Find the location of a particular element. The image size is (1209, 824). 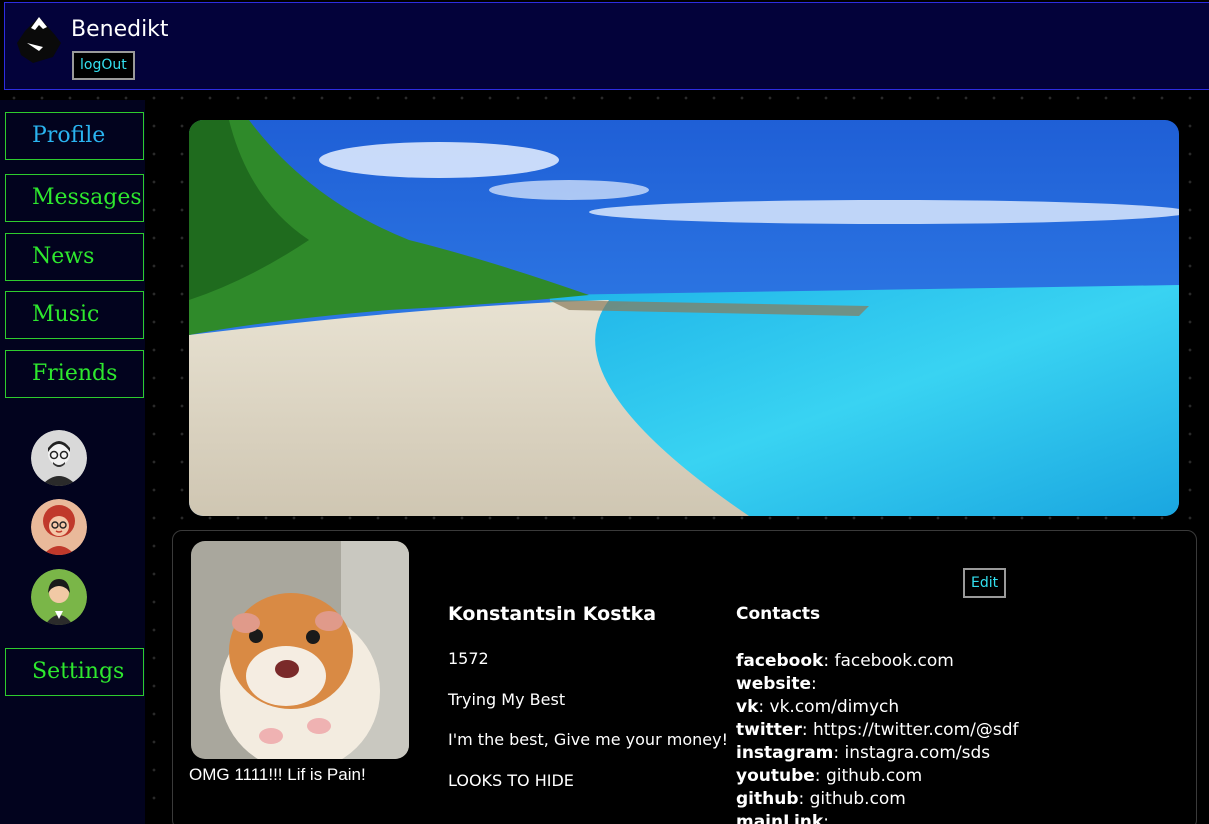

contact-row-twitter: twitter: https://twitter.com/@sdf is located at coordinates (877, 730).